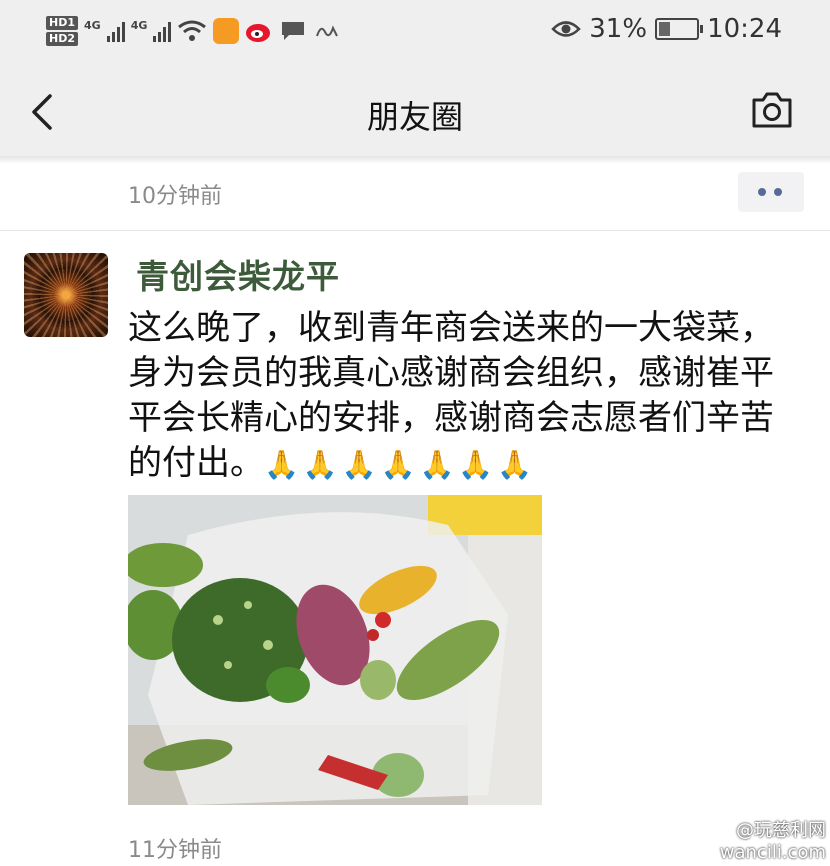 This screenshot has width=830, height=866. I want to click on status-left-icons: HD1 HD2 4G 4G, so click(193, 31).